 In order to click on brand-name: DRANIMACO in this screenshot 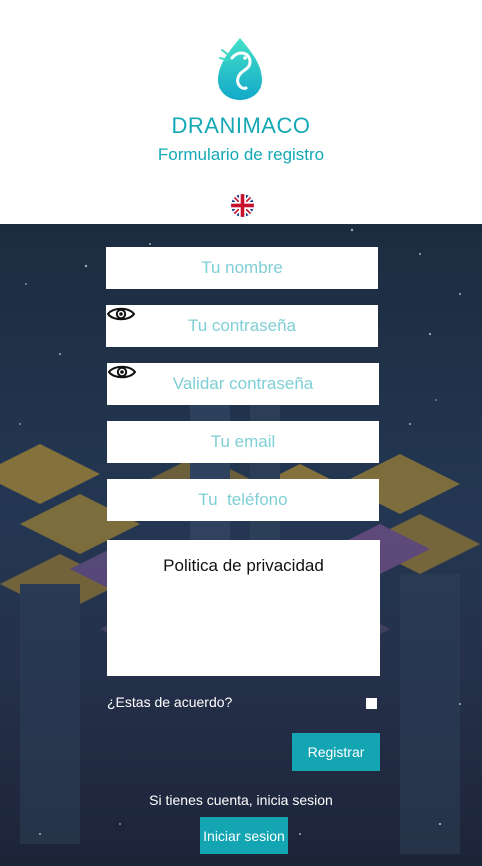, I will do `click(241, 125)`.